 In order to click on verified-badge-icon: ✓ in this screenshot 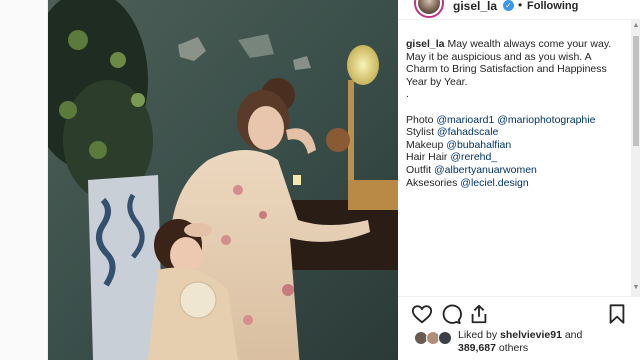, I will do `click(508, 5)`.